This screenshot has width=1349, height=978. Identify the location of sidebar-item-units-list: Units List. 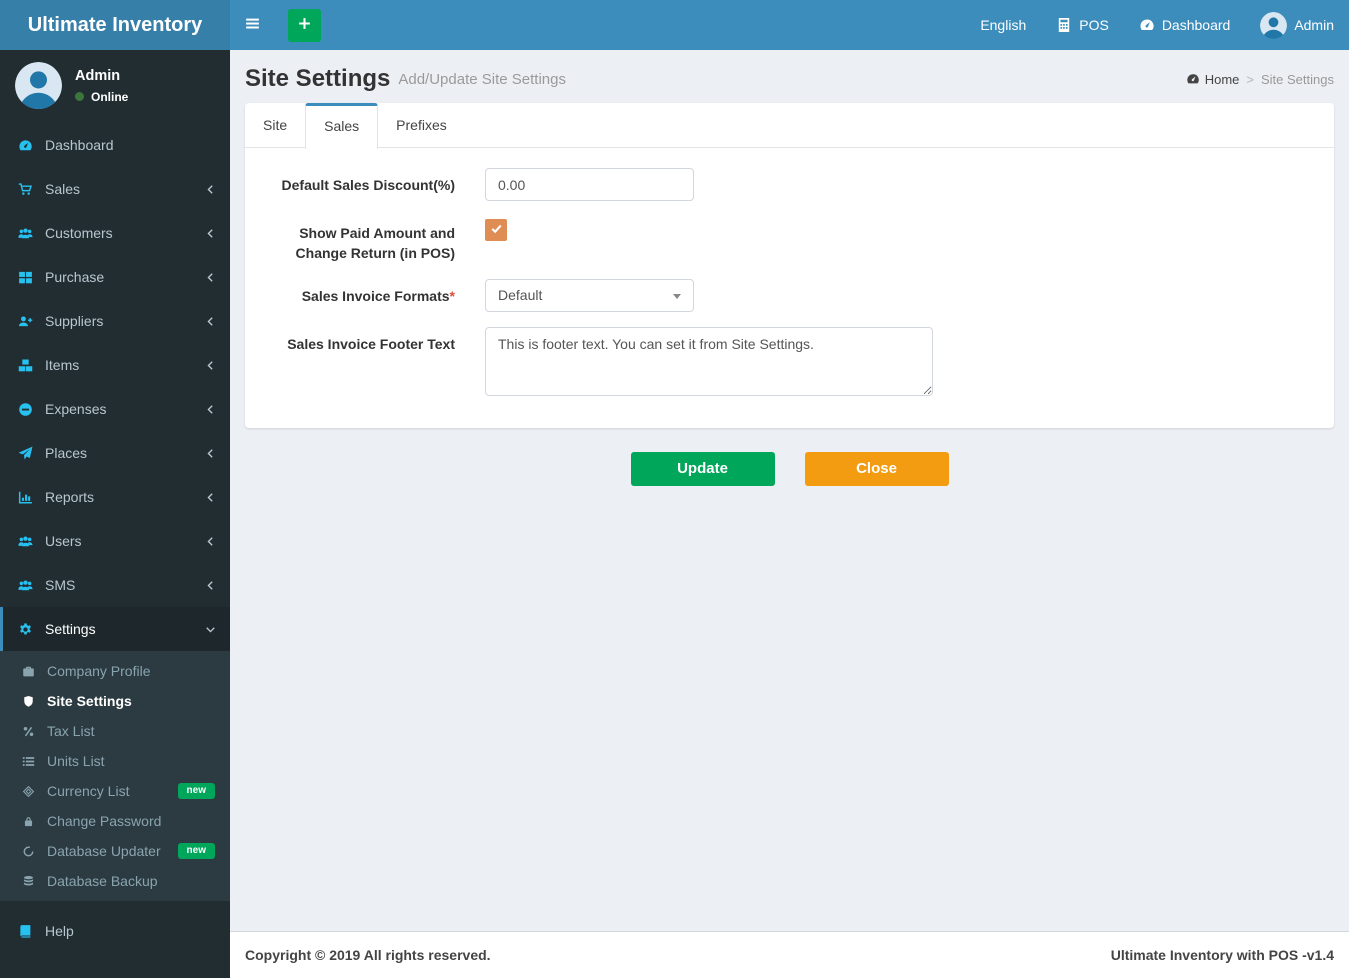
(115, 761).